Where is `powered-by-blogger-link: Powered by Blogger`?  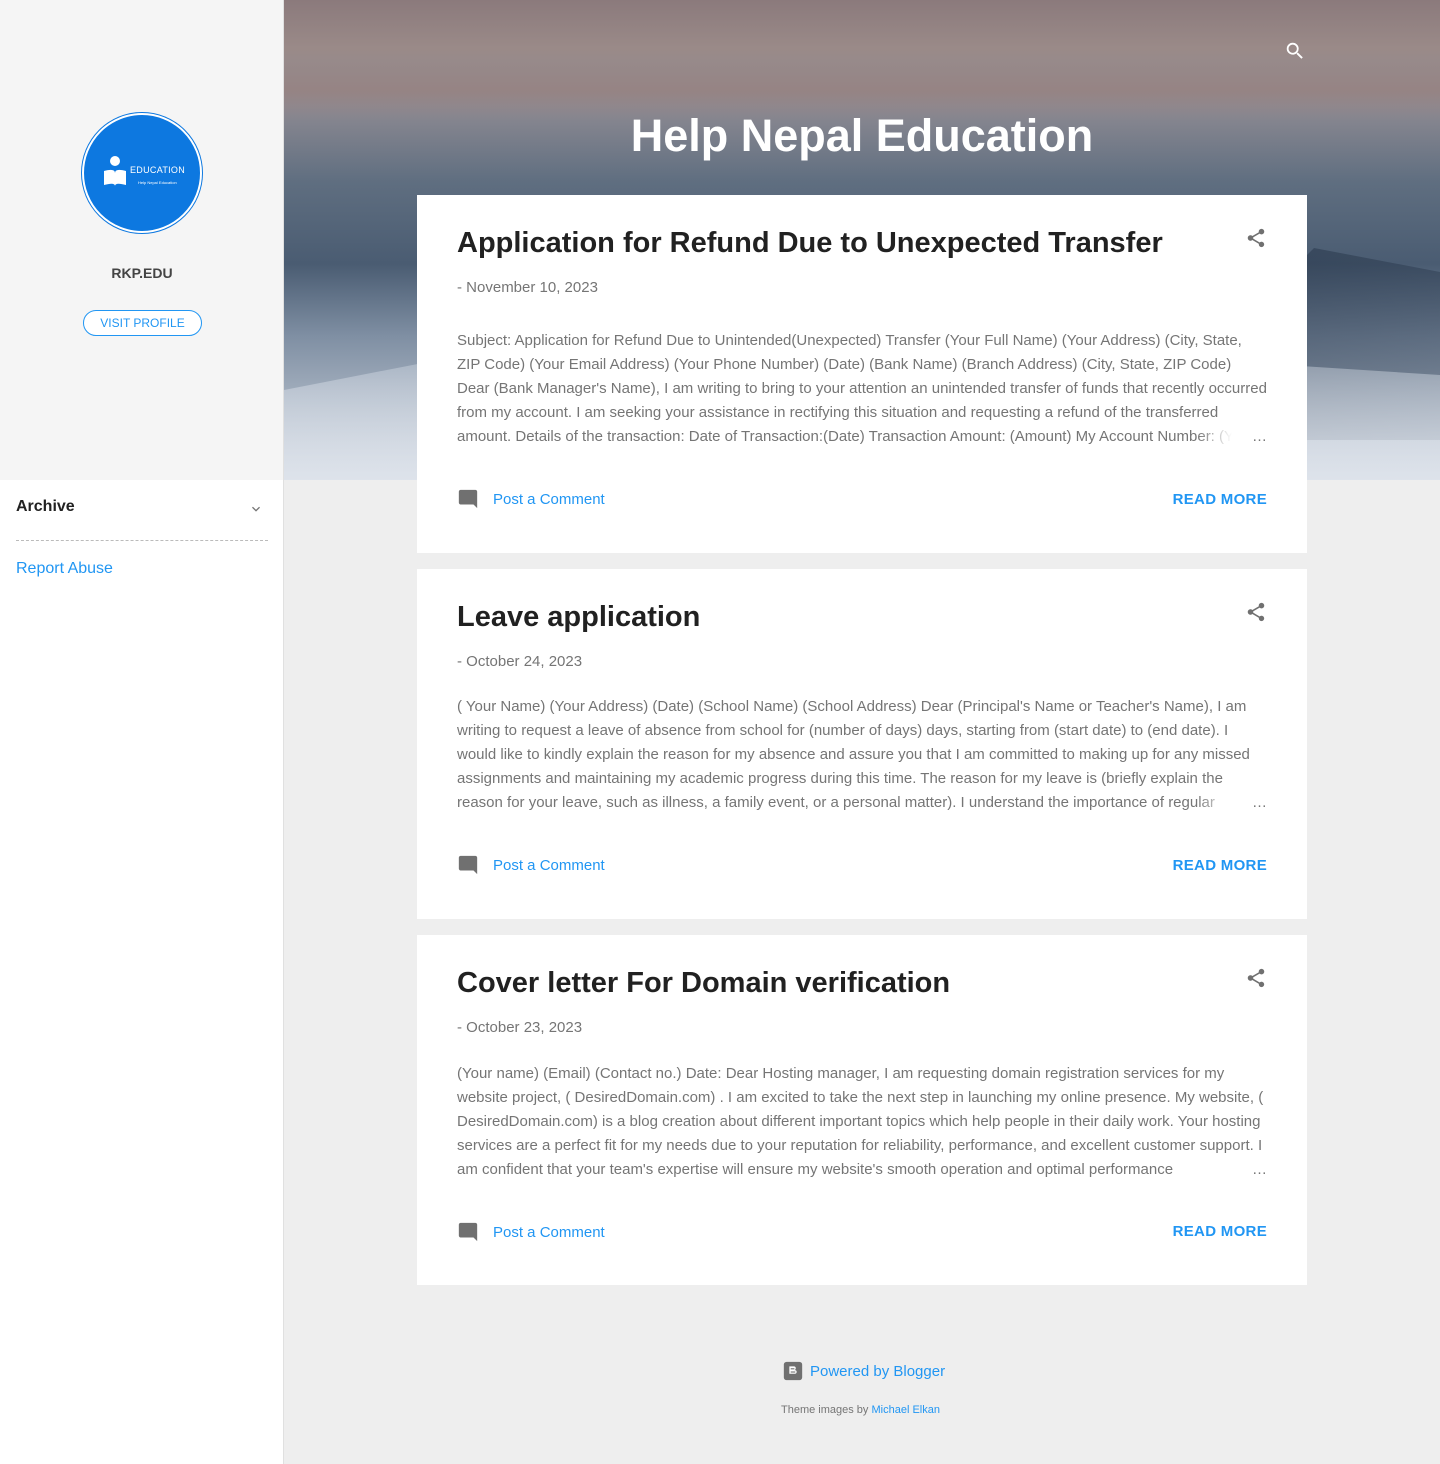 powered-by-blogger-link: Powered by Blogger is located at coordinates (877, 1371).